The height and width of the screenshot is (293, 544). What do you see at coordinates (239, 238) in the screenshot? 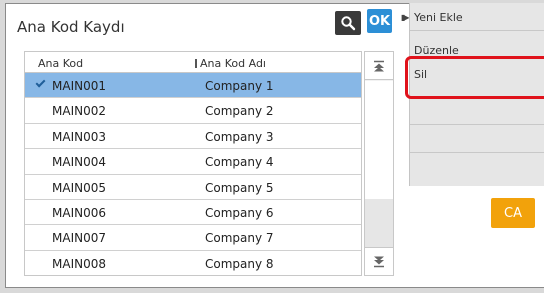
I see `row-name: Company 7` at bounding box center [239, 238].